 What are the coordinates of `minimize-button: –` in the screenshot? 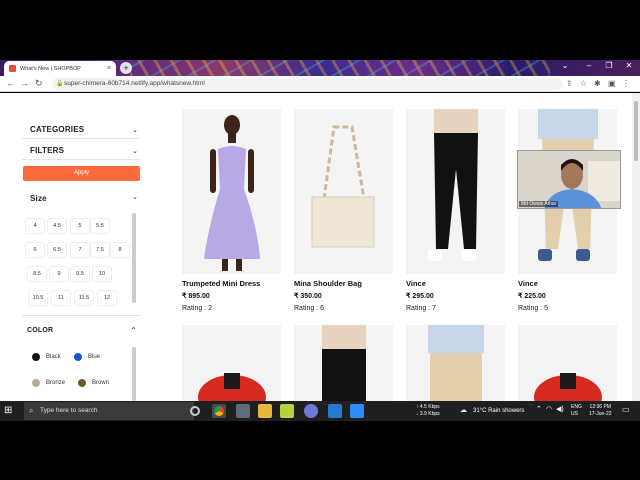 It's located at (589, 65).